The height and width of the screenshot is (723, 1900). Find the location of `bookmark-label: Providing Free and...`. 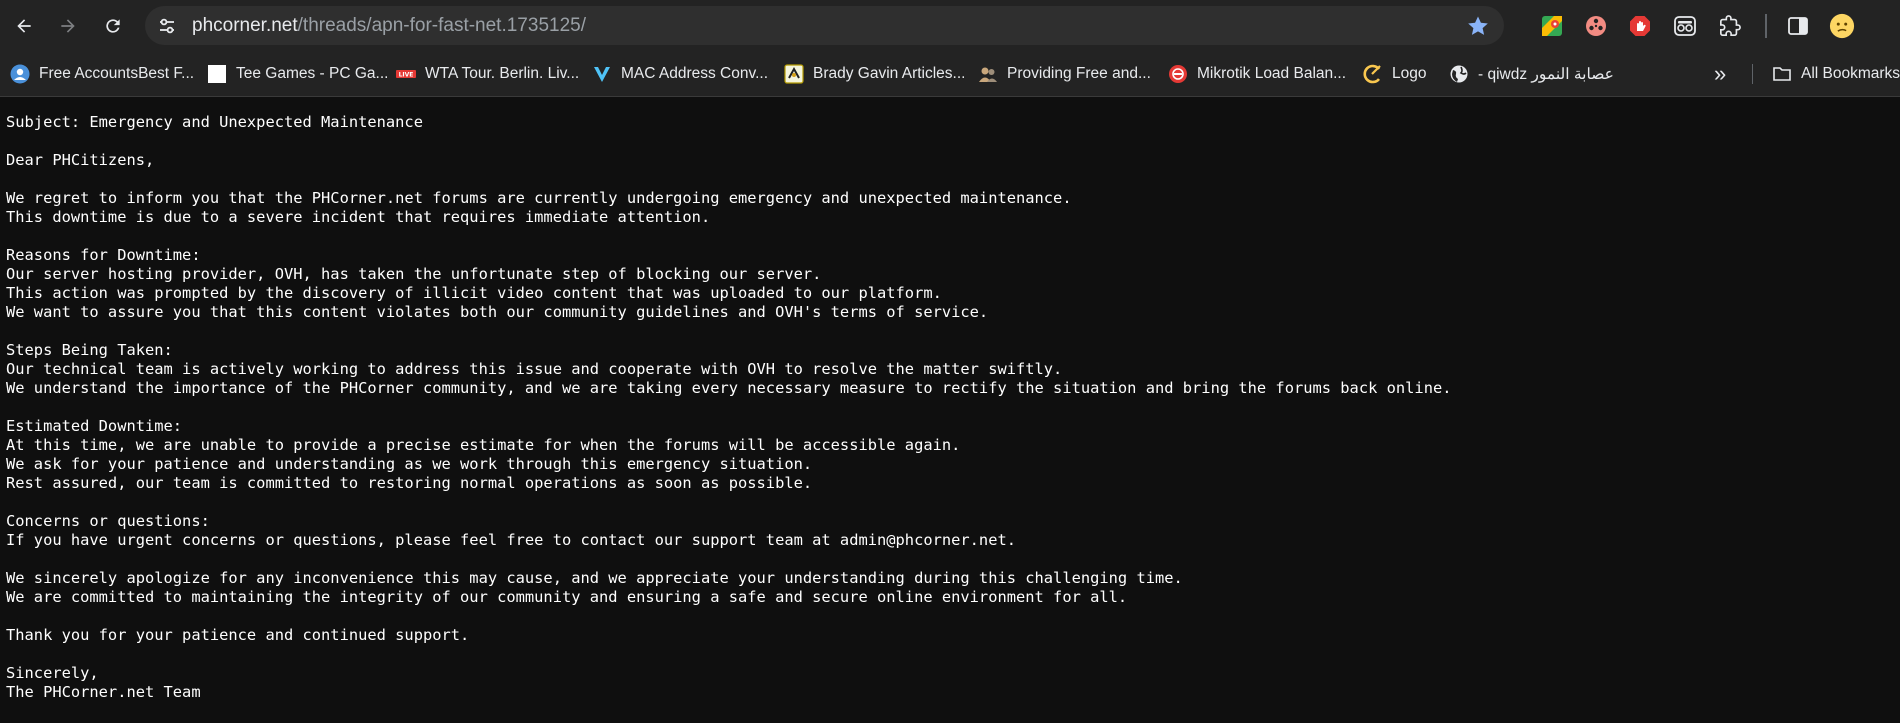

bookmark-label: Providing Free and... is located at coordinates (1079, 73).